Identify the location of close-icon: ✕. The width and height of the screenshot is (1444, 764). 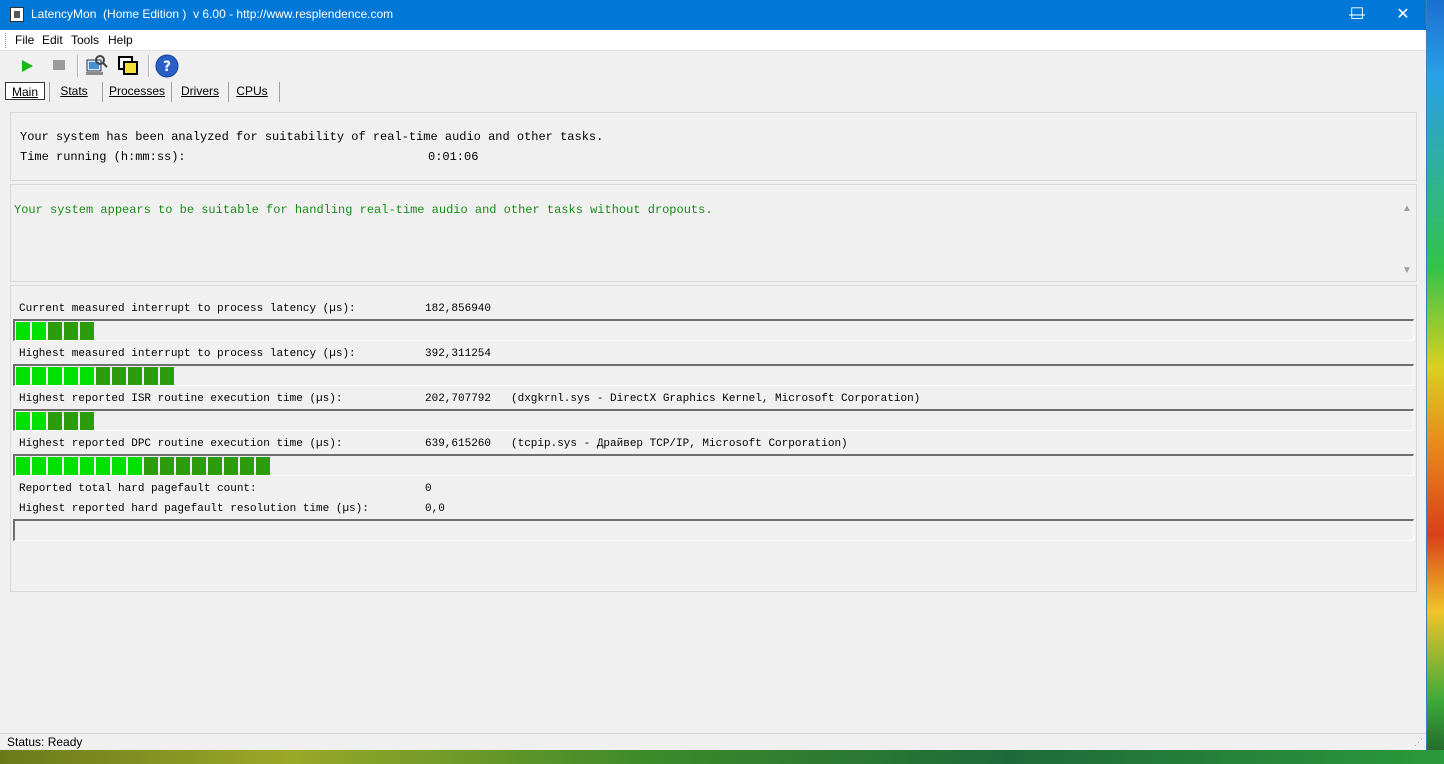
(1403, 14).